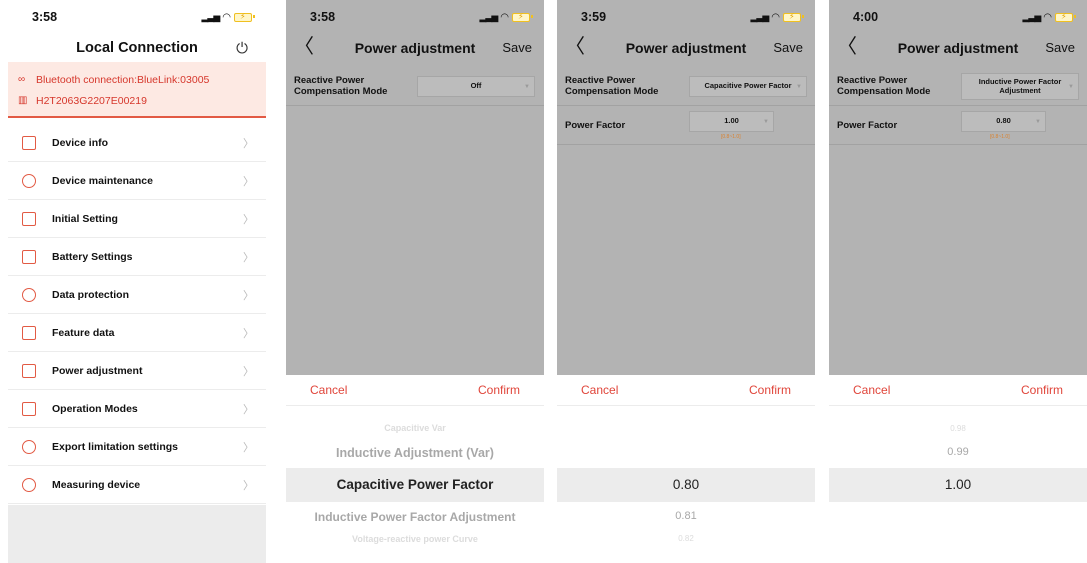 The width and height of the screenshot is (1087, 563). What do you see at coordinates (29, 446) in the screenshot?
I see `info-icon` at bounding box center [29, 446].